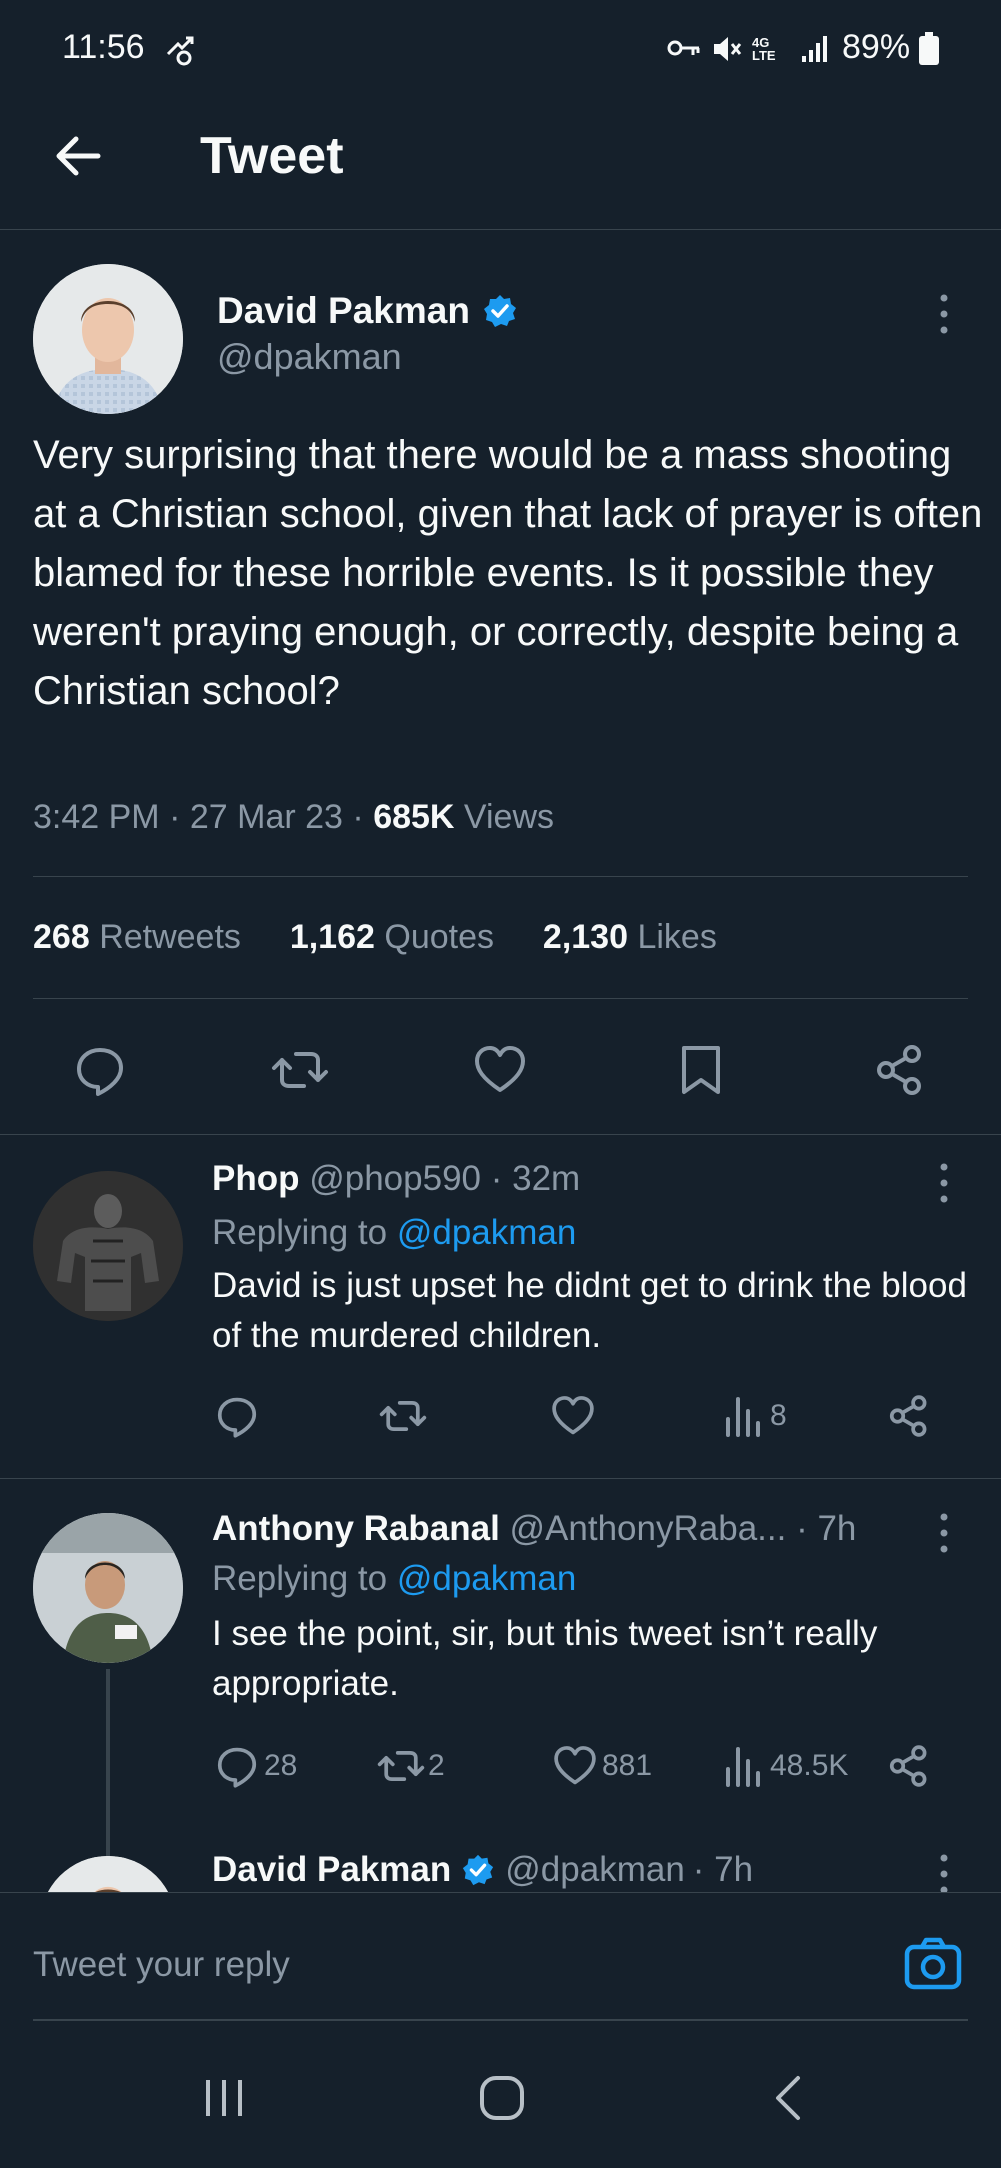 The image size is (1001, 2168). Describe the element at coordinates (255, 1178) in the screenshot. I see `reply-author-name: Phop` at that location.